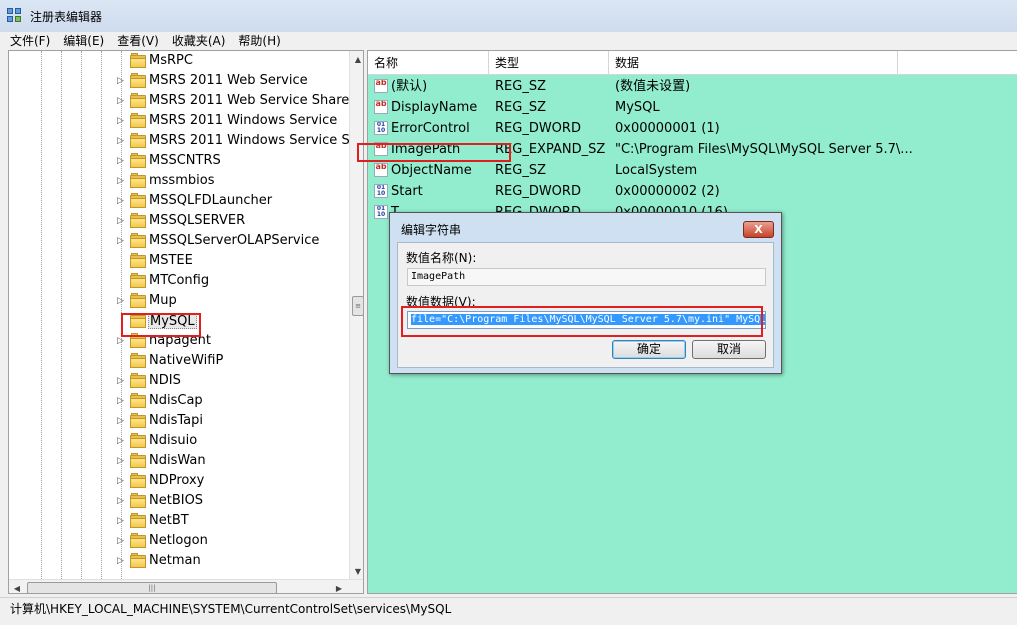  Describe the element at coordinates (692, 86) in the screenshot. I see `registry-value-row: ab (默认) REG_SZ (数值未设置)` at that location.